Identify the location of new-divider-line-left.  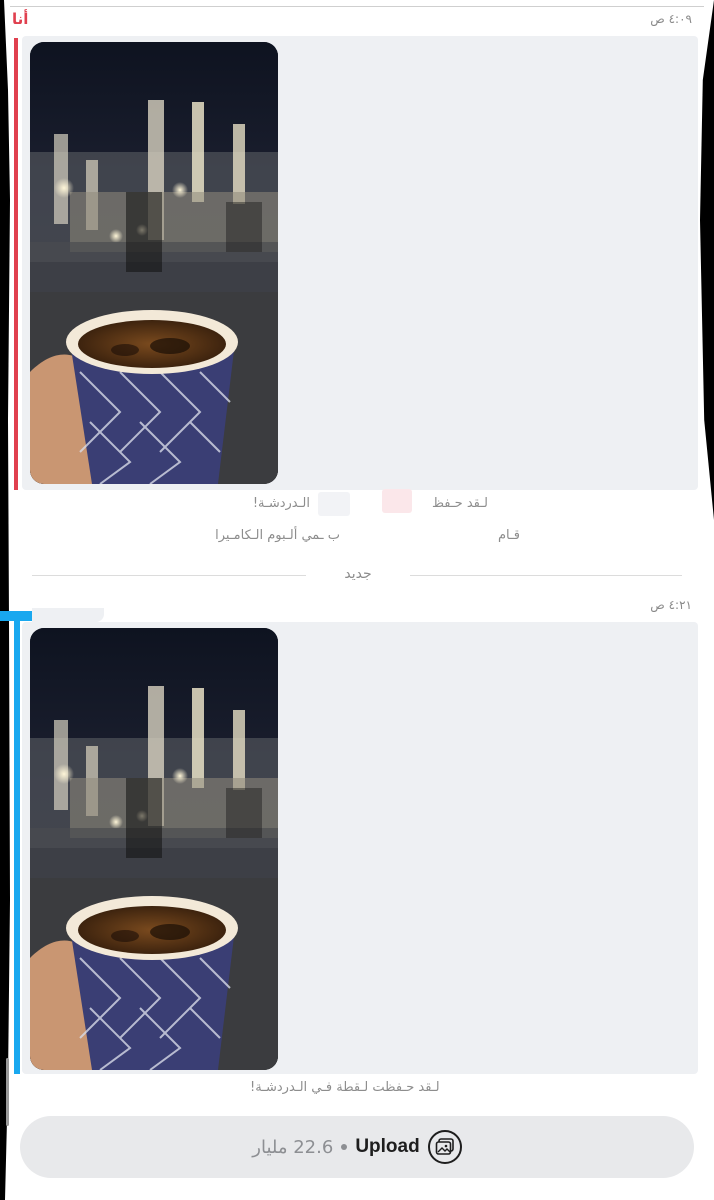
(169, 575).